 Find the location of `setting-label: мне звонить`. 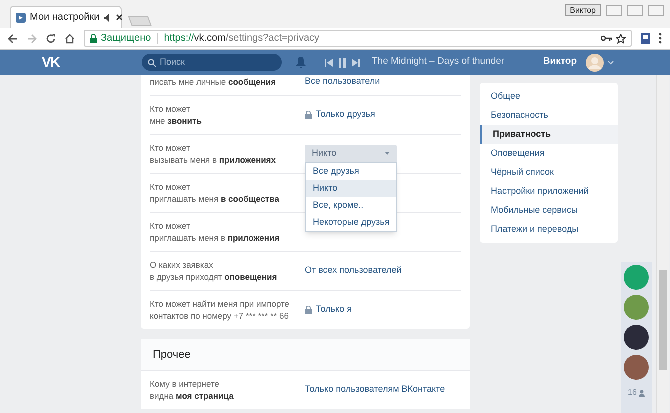

setting-label: мне звонить is located at coordinates (176, 120).